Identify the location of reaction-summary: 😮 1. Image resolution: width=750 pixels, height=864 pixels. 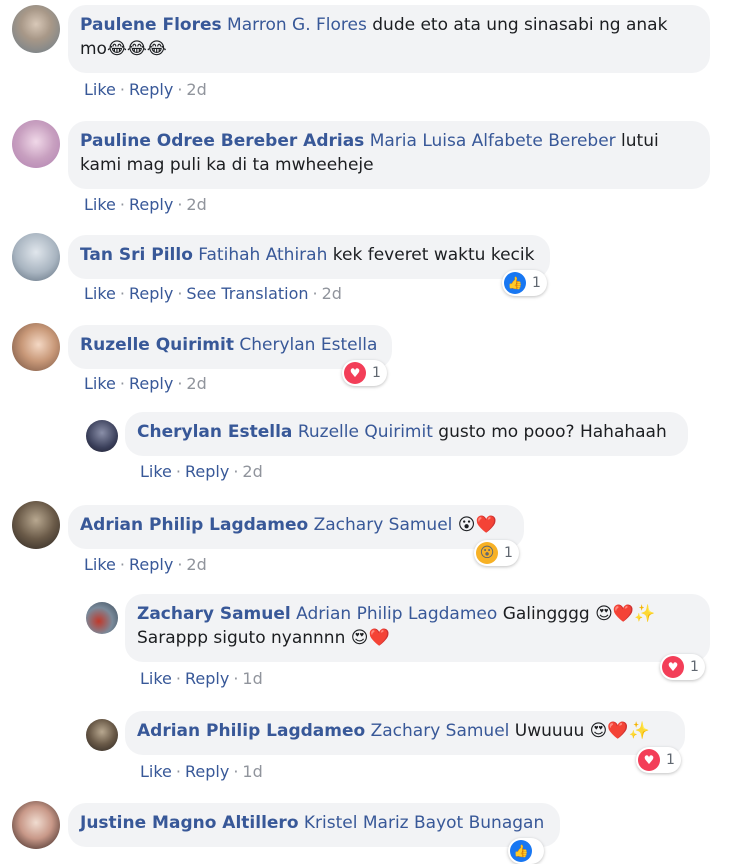
(496, 553).